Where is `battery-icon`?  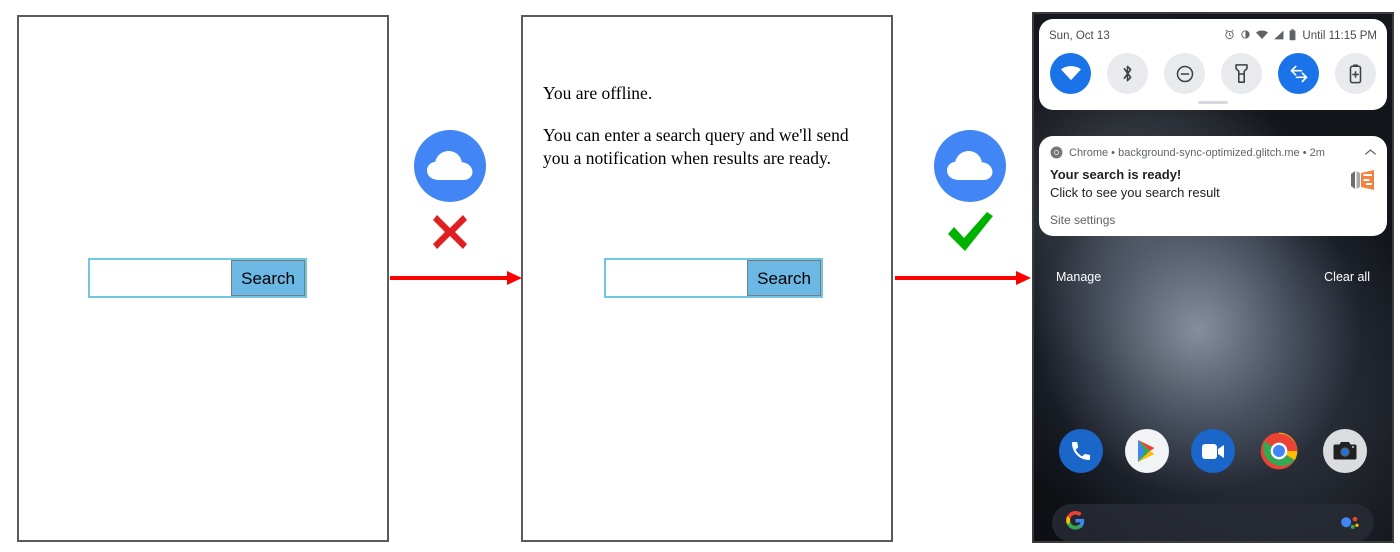 battery-icon is located at coordinates (1292, 36).